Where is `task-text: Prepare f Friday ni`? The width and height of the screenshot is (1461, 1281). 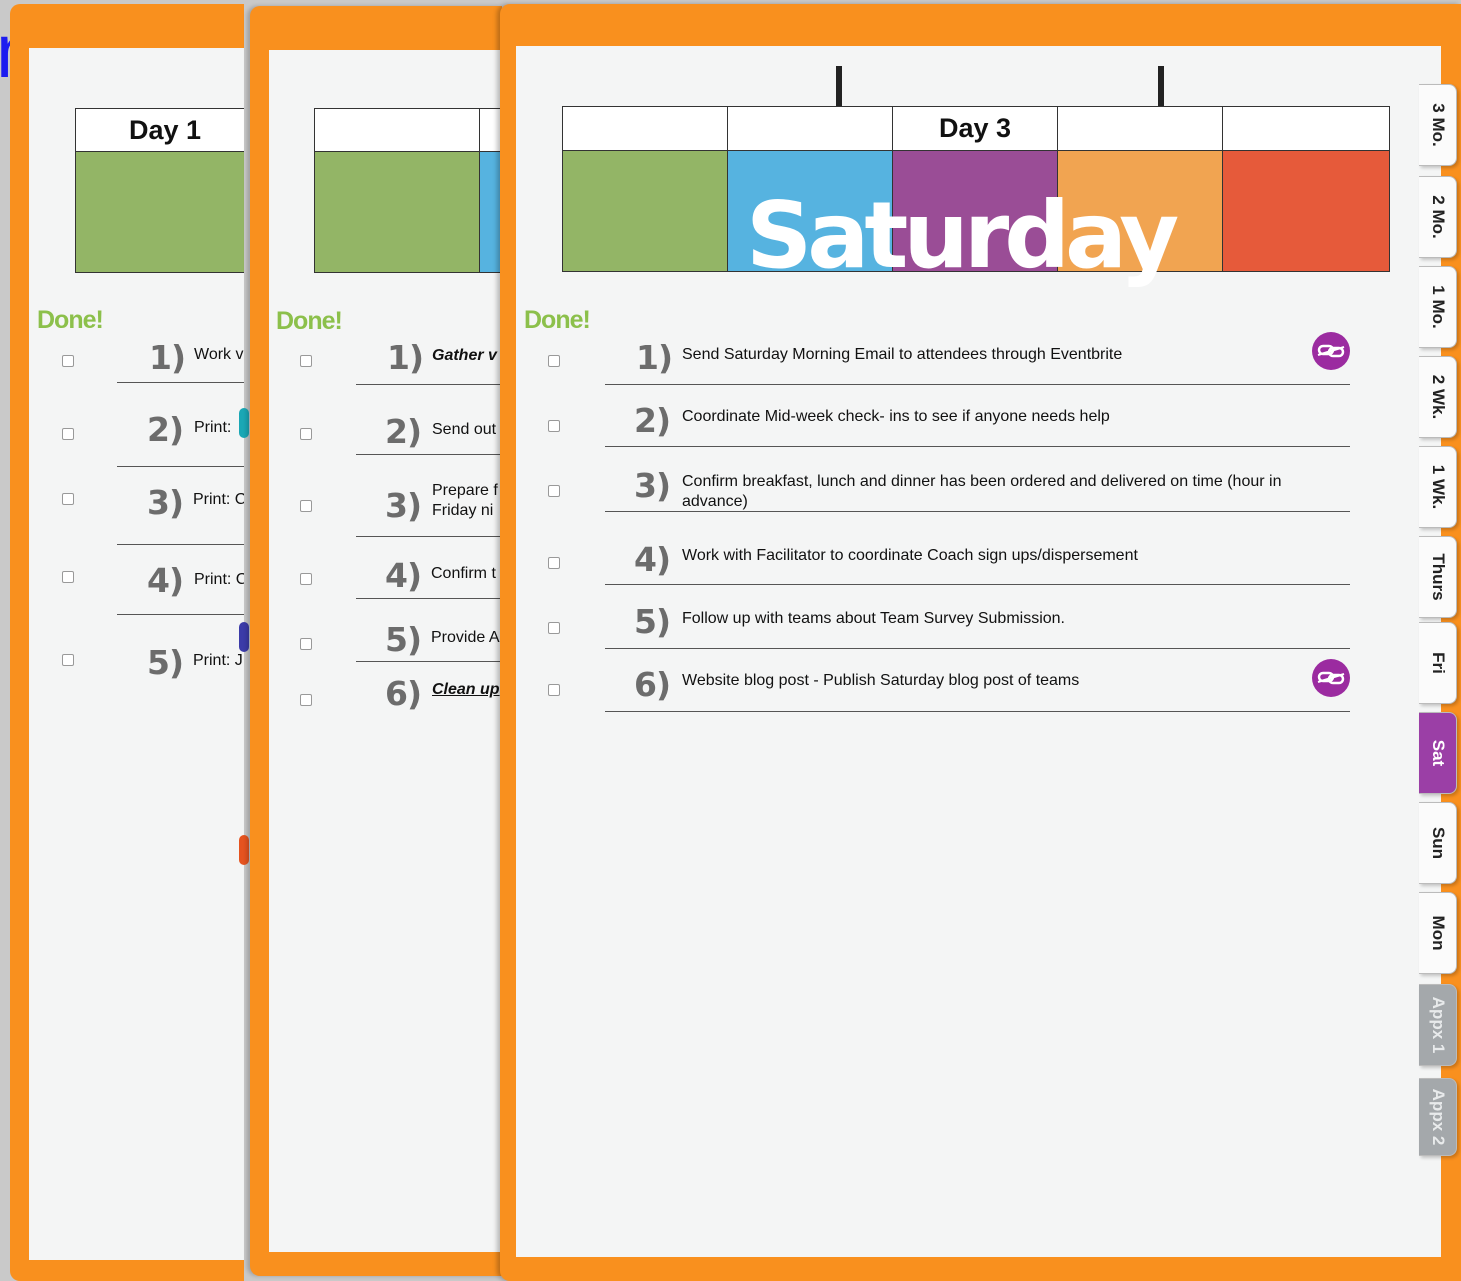
task-text: Prepare f Friday ni is located at coordinates (465, 500).